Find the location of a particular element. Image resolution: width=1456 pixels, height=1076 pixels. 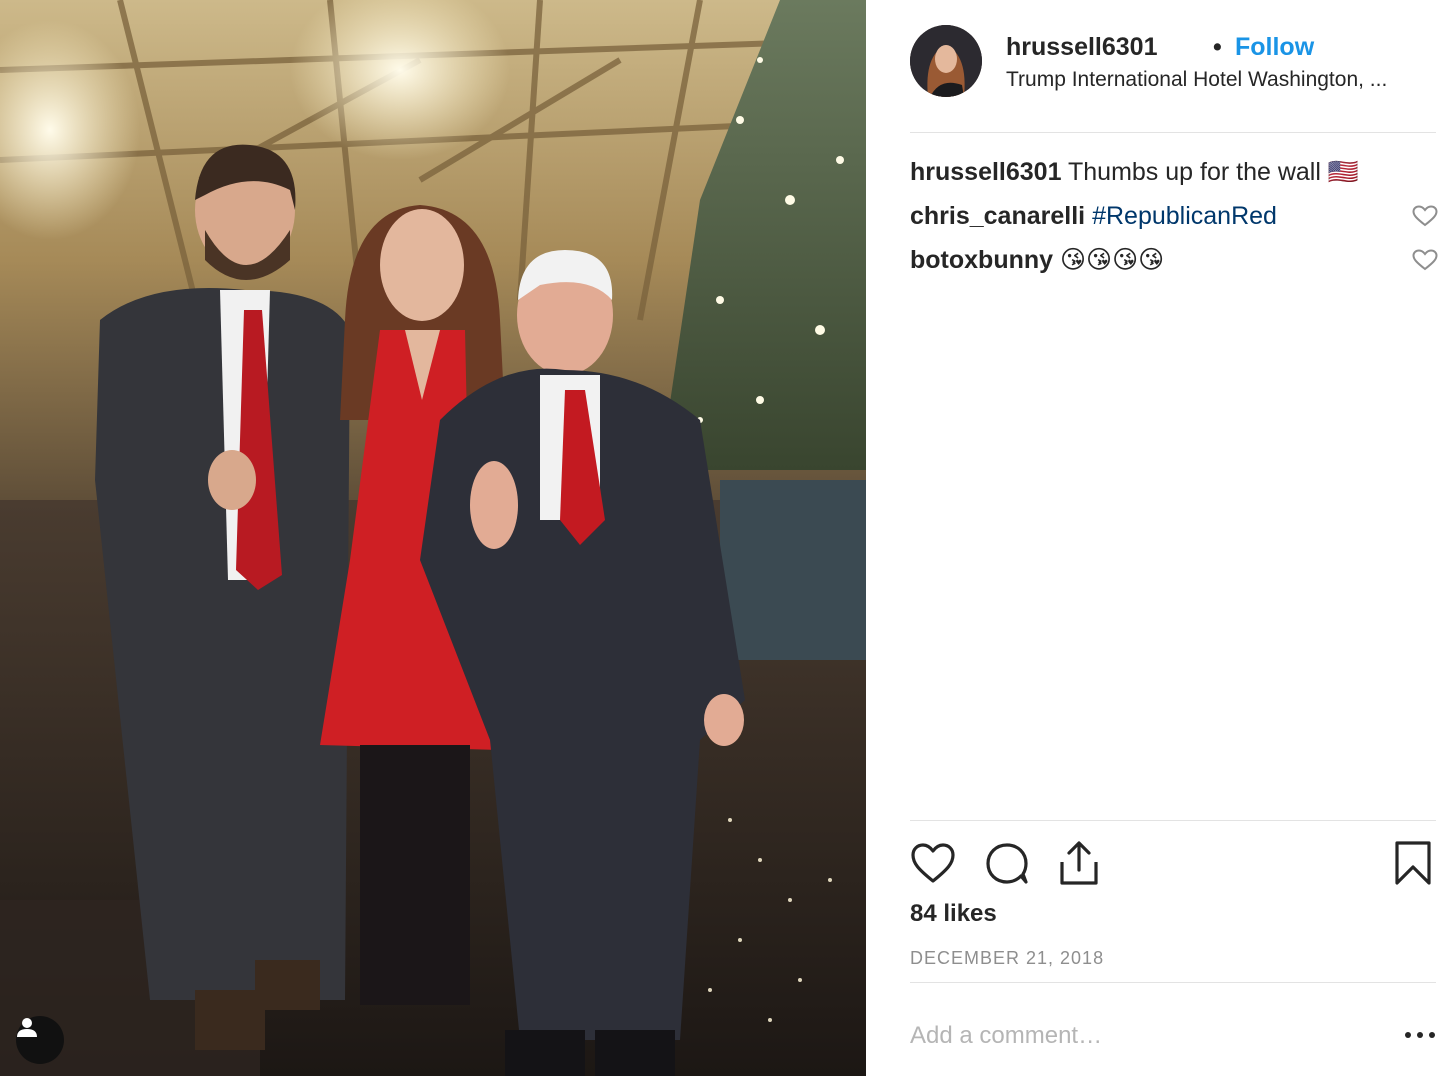

comment-bubble-icon is located at coordinates (1007, 863).